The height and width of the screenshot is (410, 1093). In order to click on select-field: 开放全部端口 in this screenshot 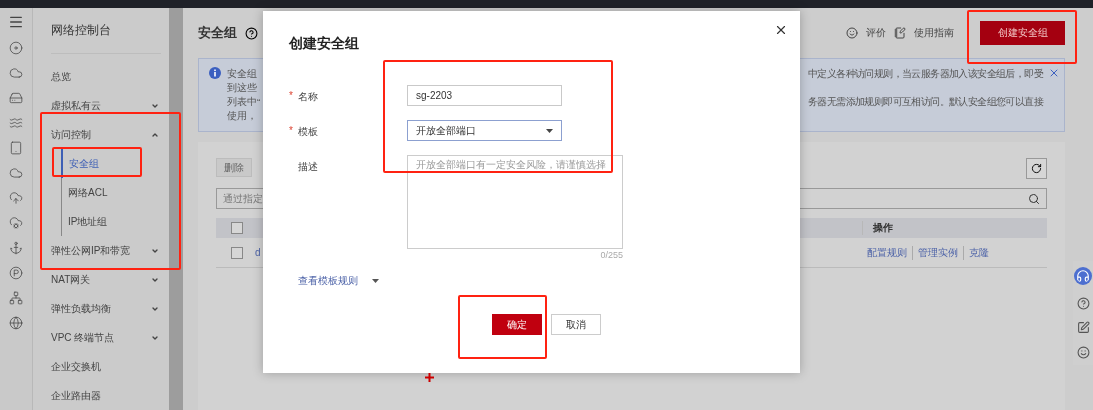, I will do `click(484, 130)`.